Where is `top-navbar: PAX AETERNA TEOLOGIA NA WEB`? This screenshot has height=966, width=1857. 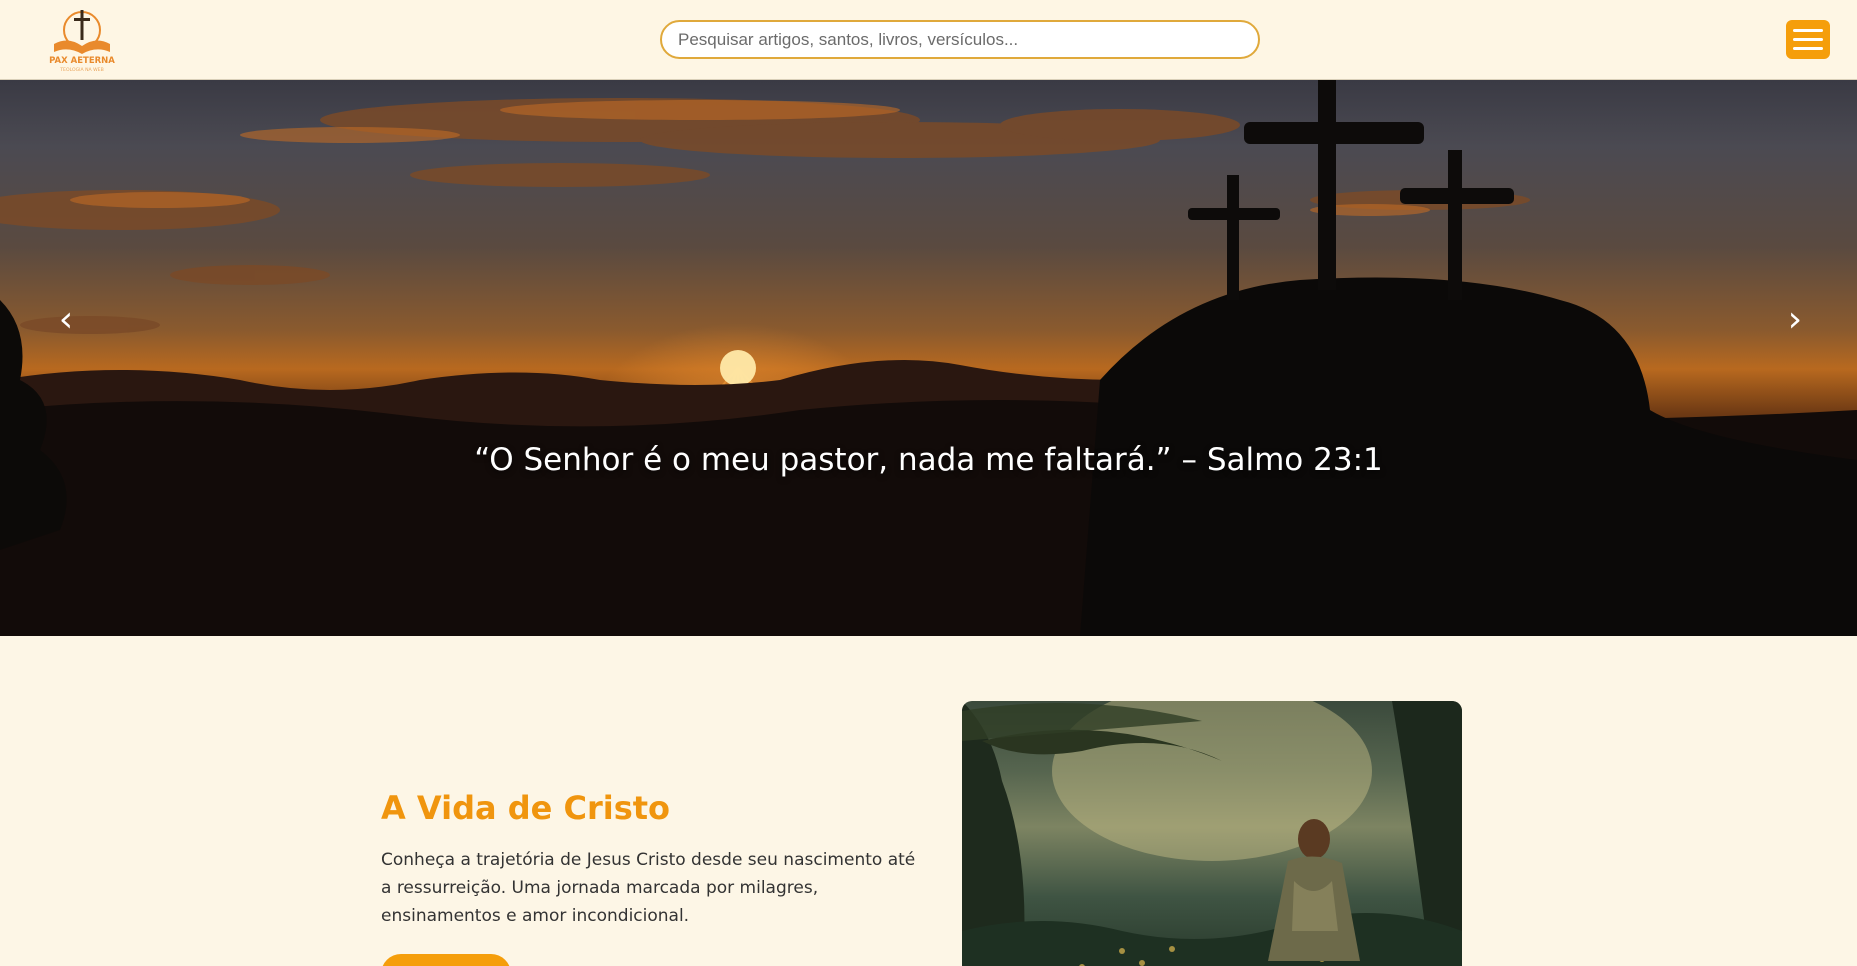 top-navbar: PAX AETERNA TEOLOGIA NA WEB is located at coordinates (928, 40).